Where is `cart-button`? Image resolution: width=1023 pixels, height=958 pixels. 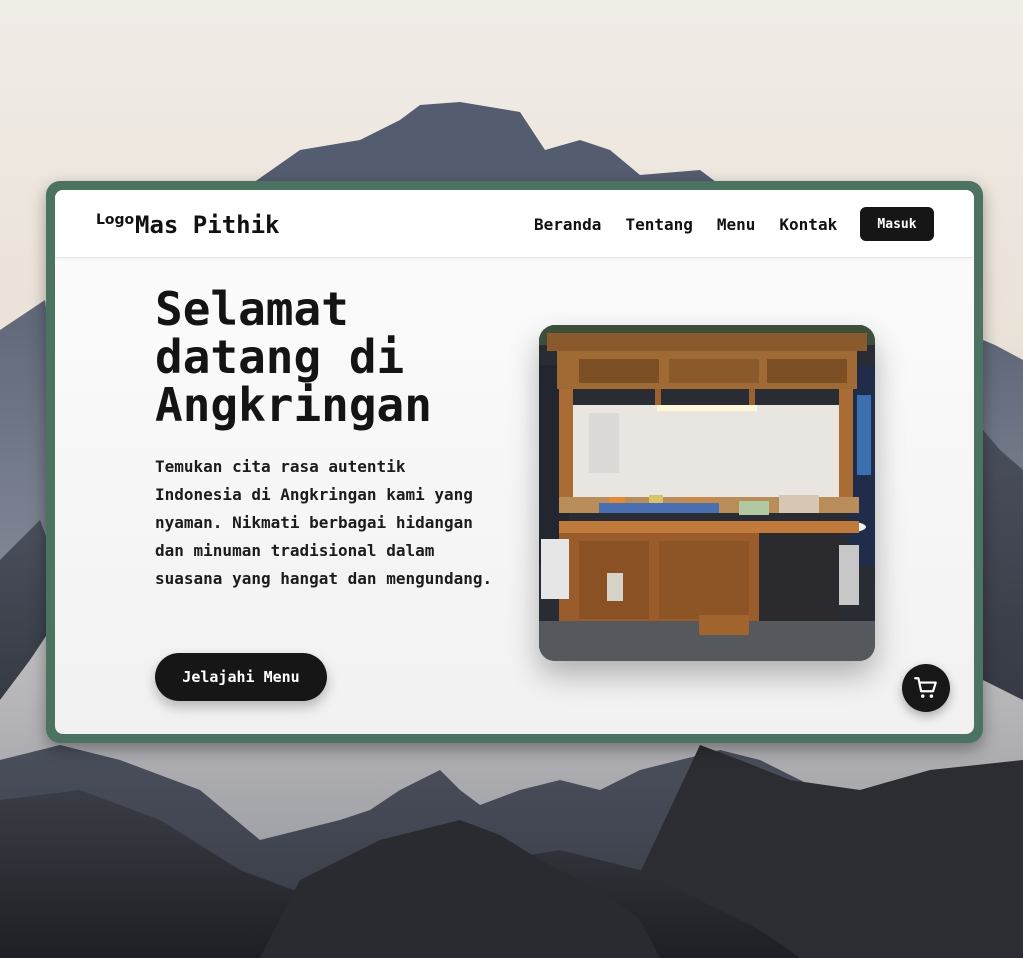
cart-button is located at coordinates (926, 688).